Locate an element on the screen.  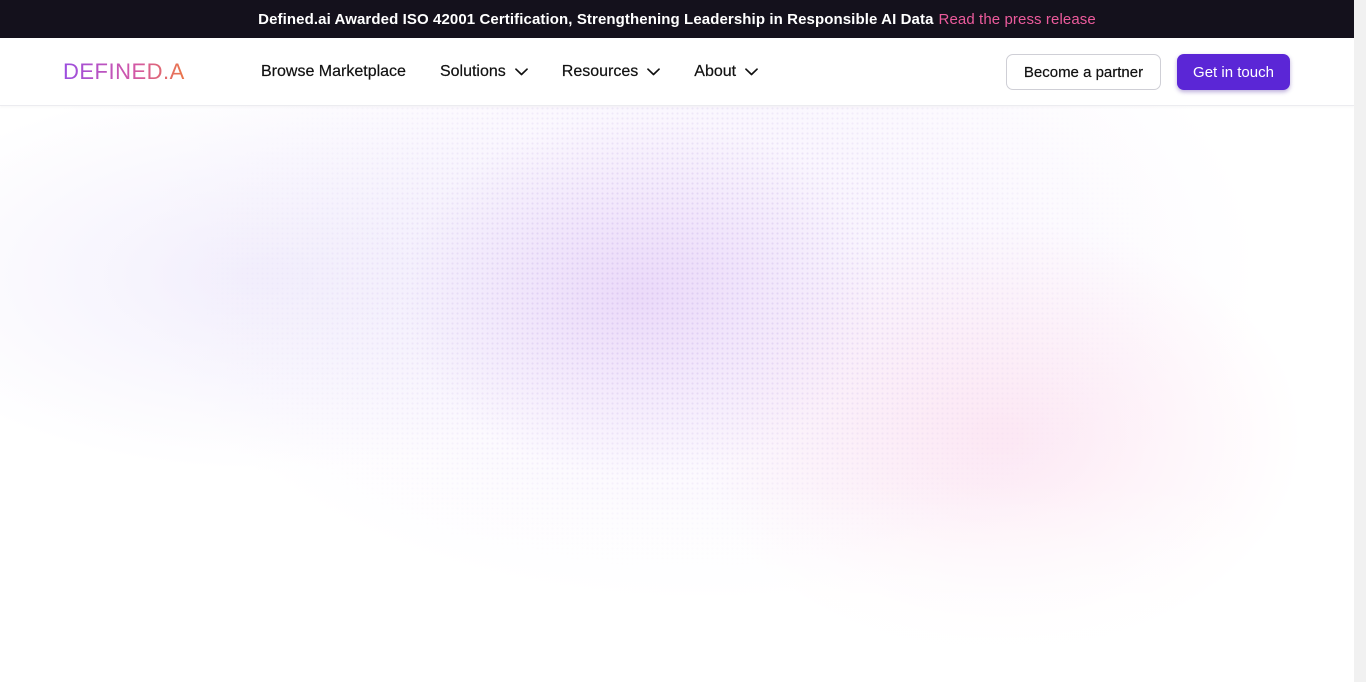
become-partner-button: Become a partner is located at coordinates (1083, 72).